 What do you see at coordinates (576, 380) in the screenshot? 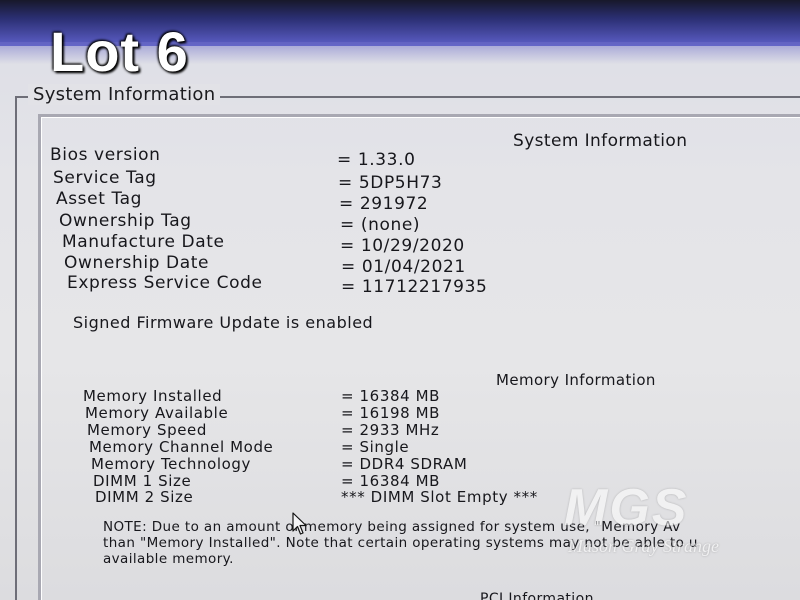
I see `memory-information-heading: Memory Information` at bounding box center [576, 380].